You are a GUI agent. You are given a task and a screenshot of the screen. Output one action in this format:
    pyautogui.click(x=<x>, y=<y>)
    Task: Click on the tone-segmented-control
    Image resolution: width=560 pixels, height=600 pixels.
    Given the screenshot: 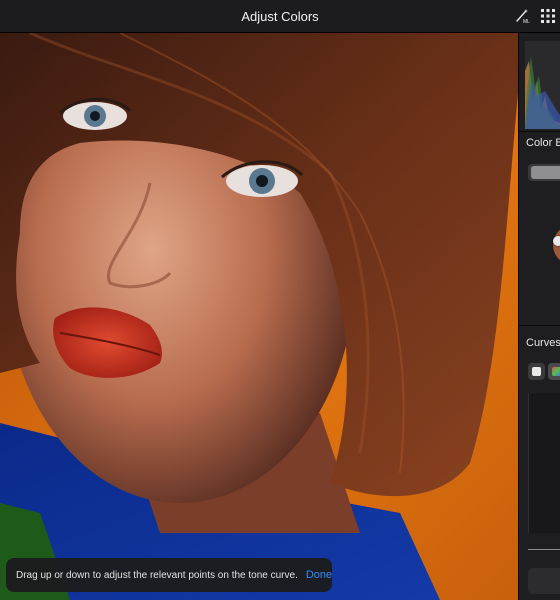 What is the action you would take?
    pyautogui.click(x=544, y=172)
    